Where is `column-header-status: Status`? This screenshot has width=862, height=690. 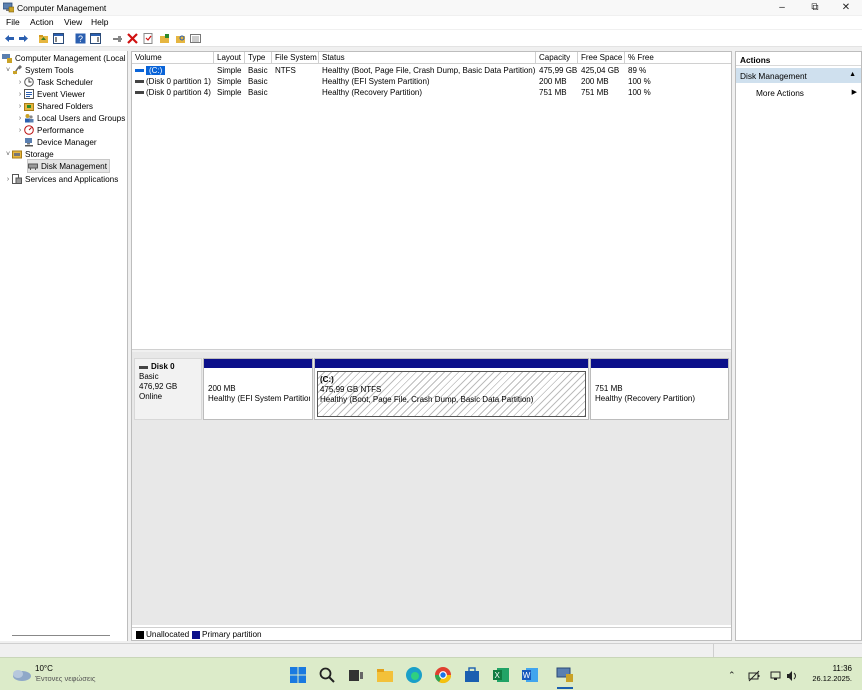
column-header-status: Status is located at coordinates (427, 58).